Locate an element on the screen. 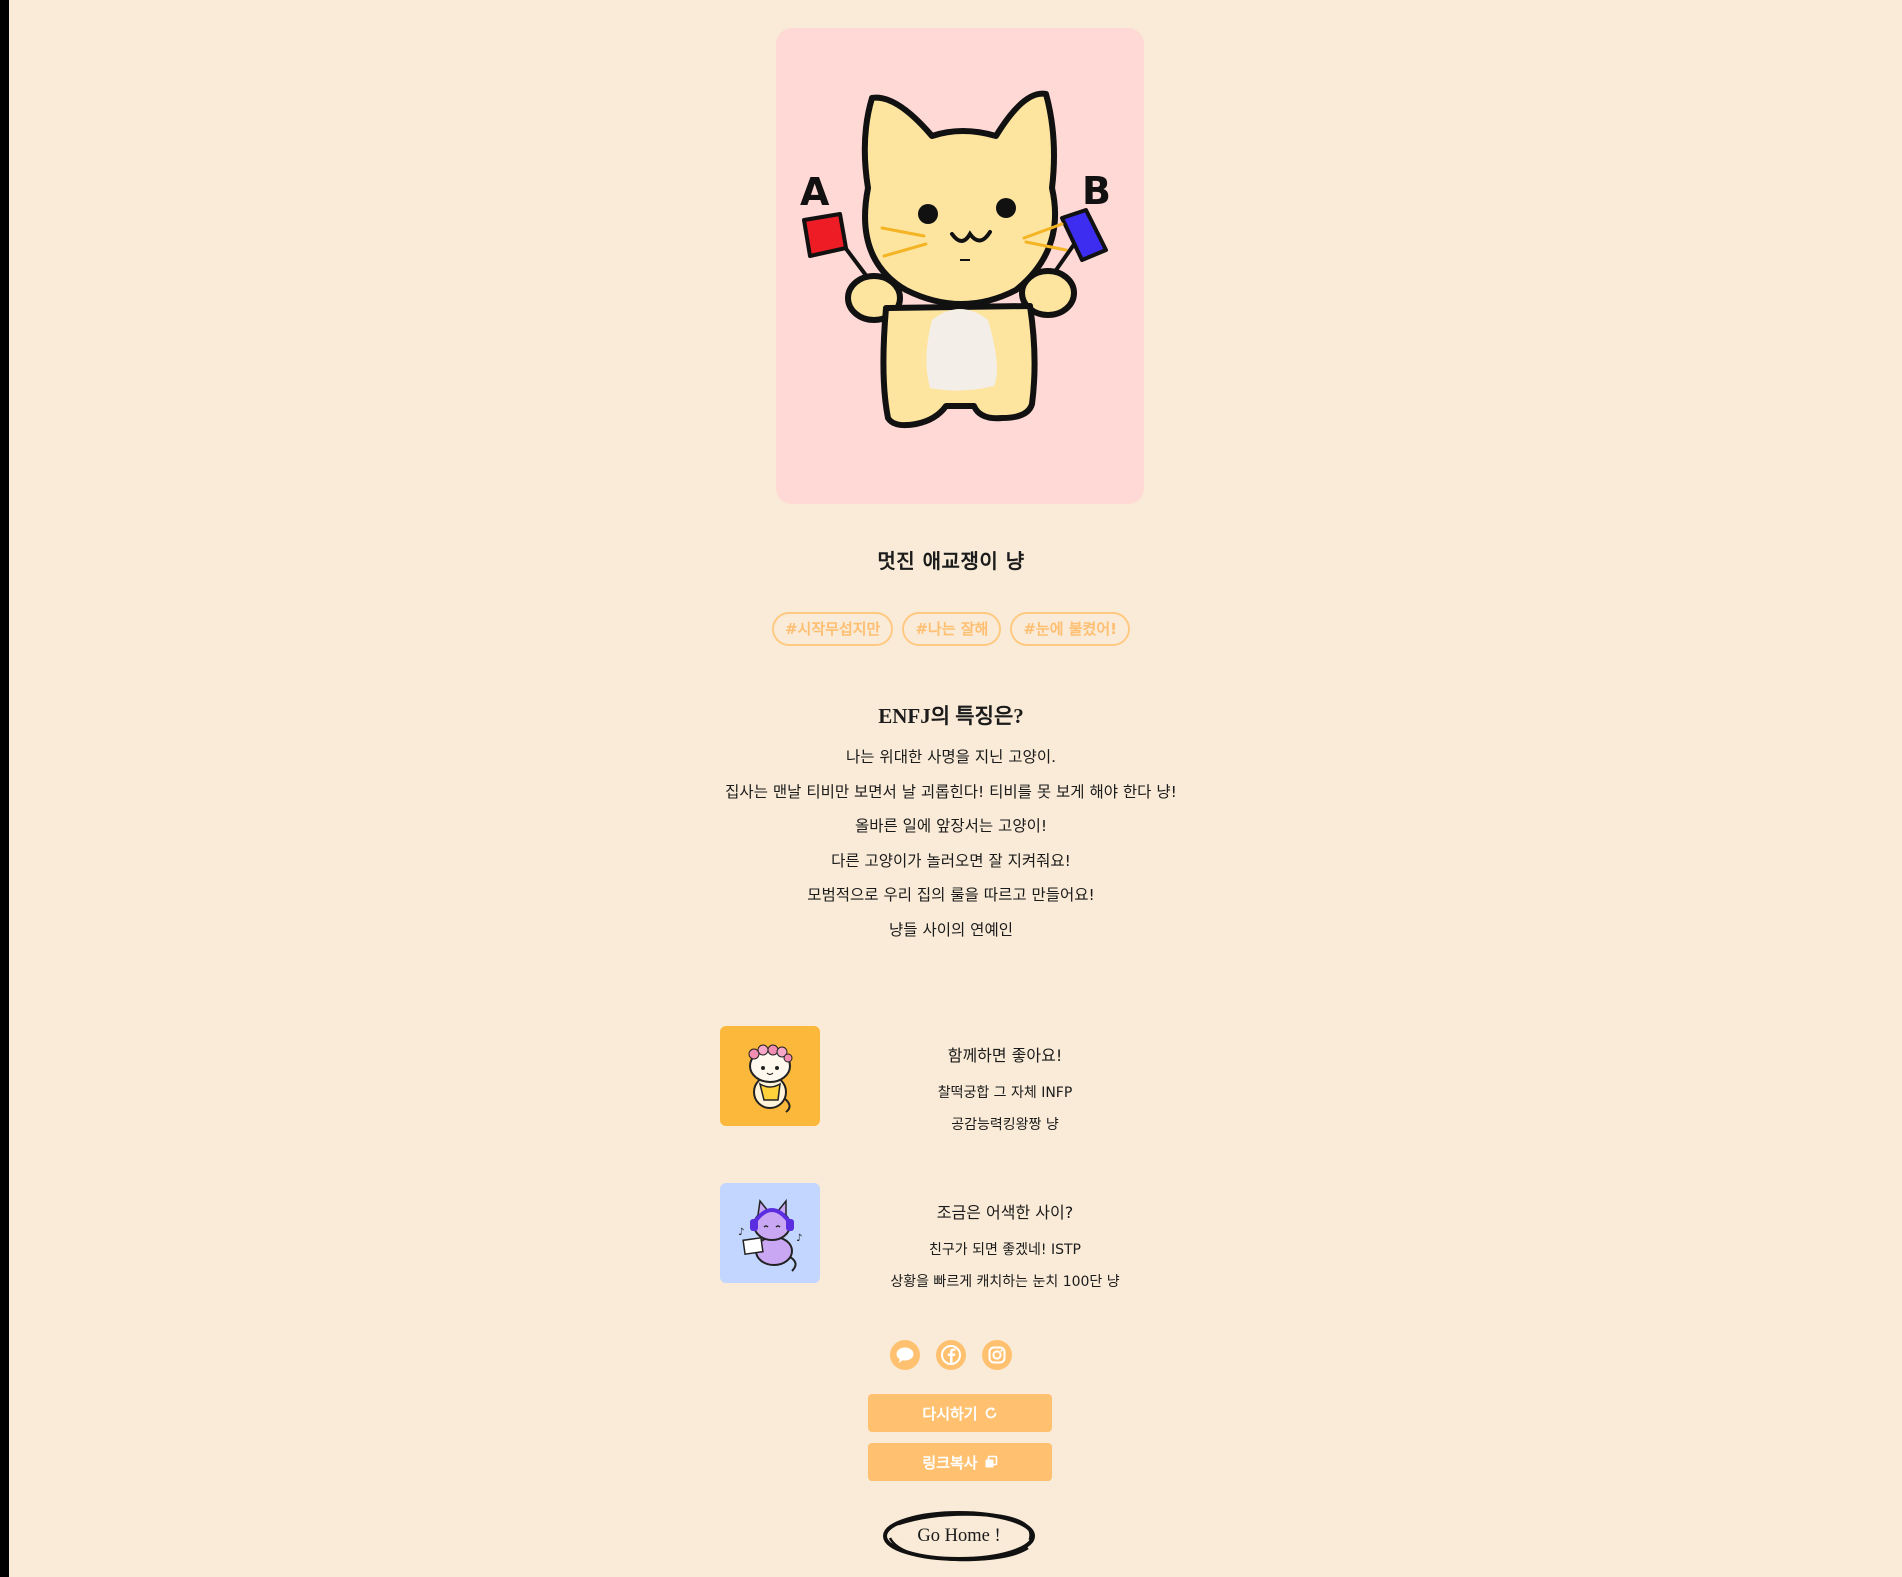 The height and width of the screenshot is (1577, 1902). flag-b-letter: B is located at coordinates (1096, 191).